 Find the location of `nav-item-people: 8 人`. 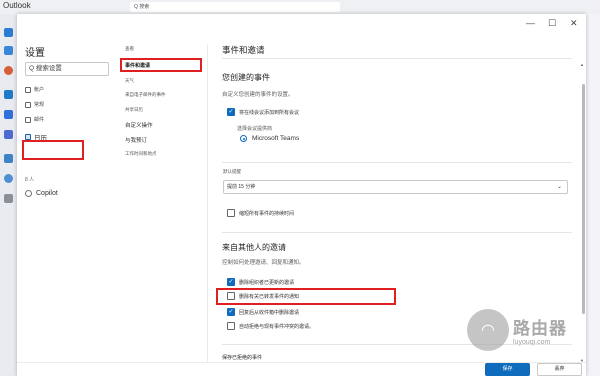

nav-item-people: 8 人 is located at coordinates (29, 179).